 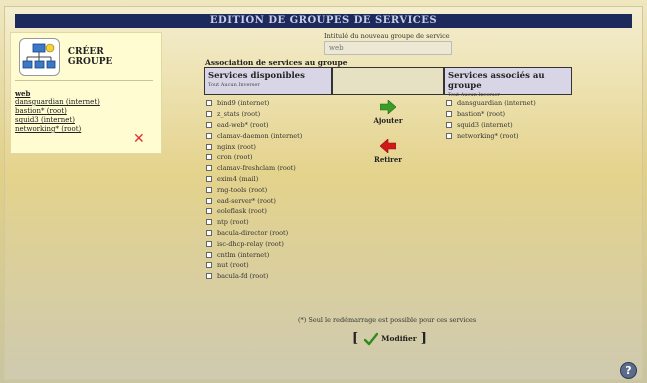 I want to click on list-item: clamav-daemon (internet), so click(x=268, y=135).